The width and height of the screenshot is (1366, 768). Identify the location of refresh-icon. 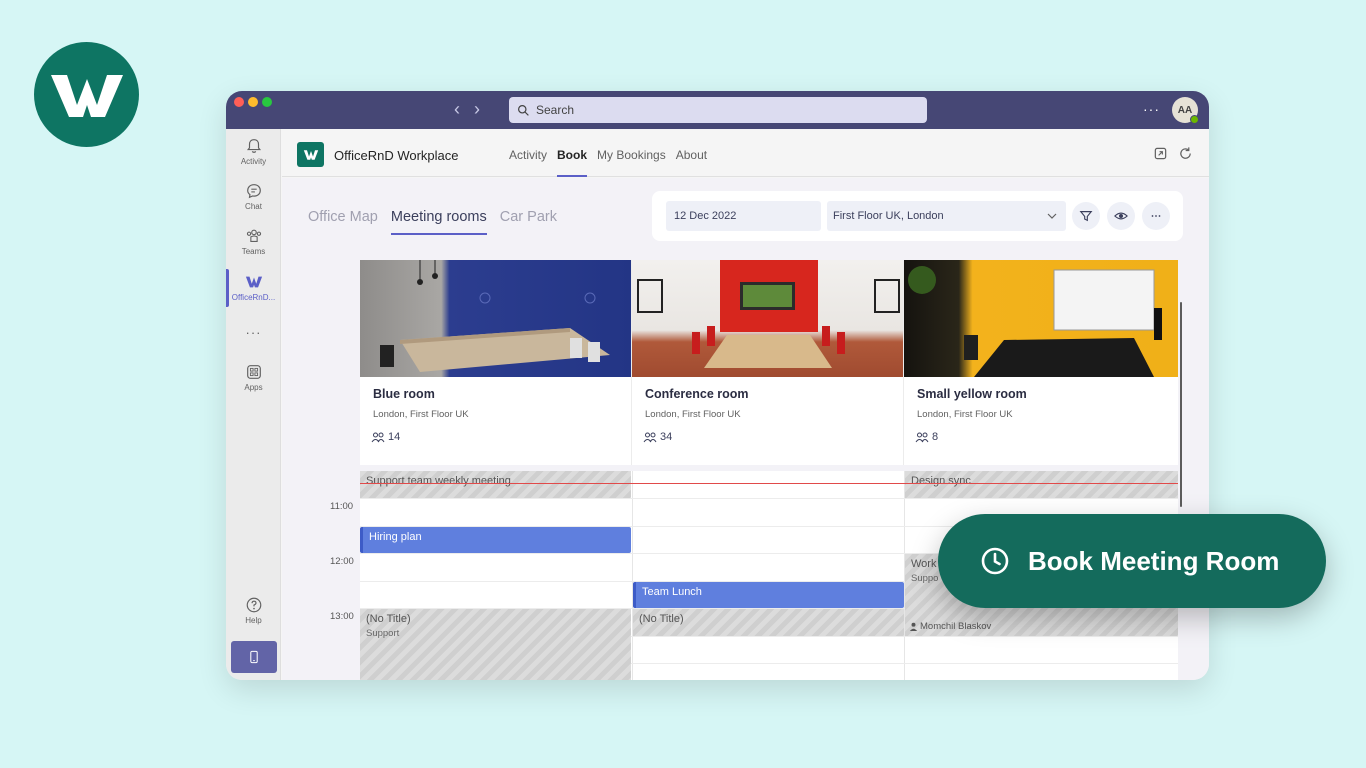
(1185, 153).